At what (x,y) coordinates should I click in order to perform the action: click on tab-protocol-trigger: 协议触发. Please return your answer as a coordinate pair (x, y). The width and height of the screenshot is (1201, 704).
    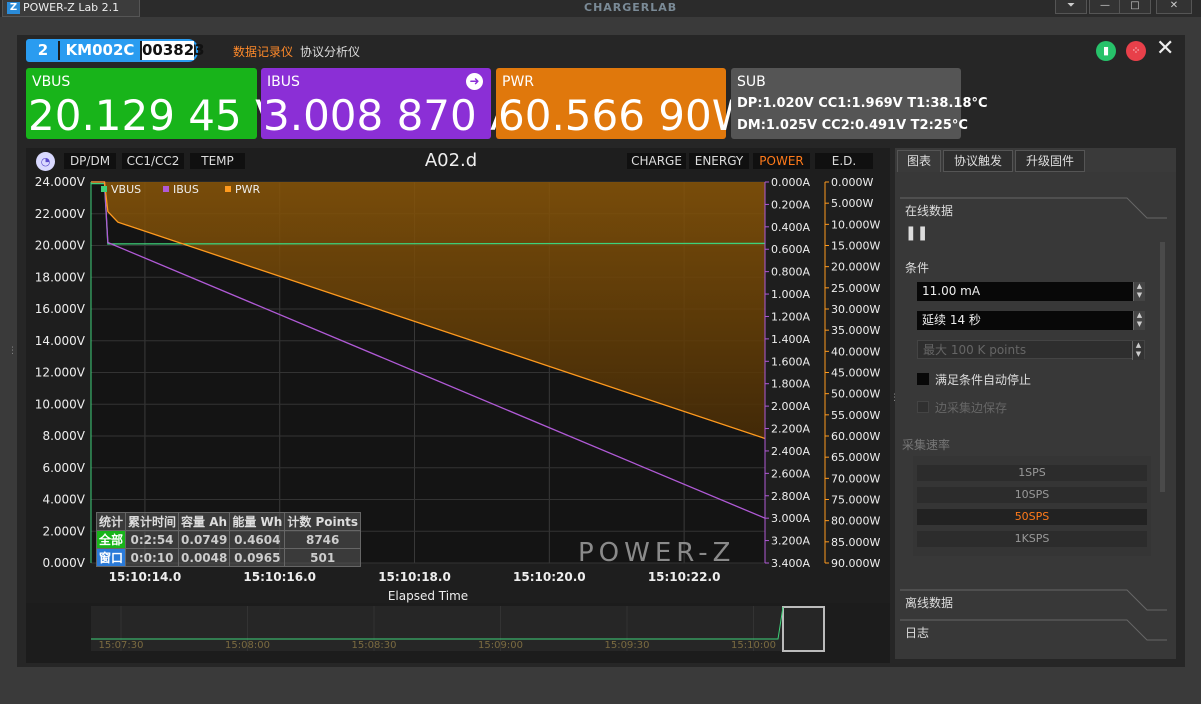
    Looking at the image, I should click on (978, 161).